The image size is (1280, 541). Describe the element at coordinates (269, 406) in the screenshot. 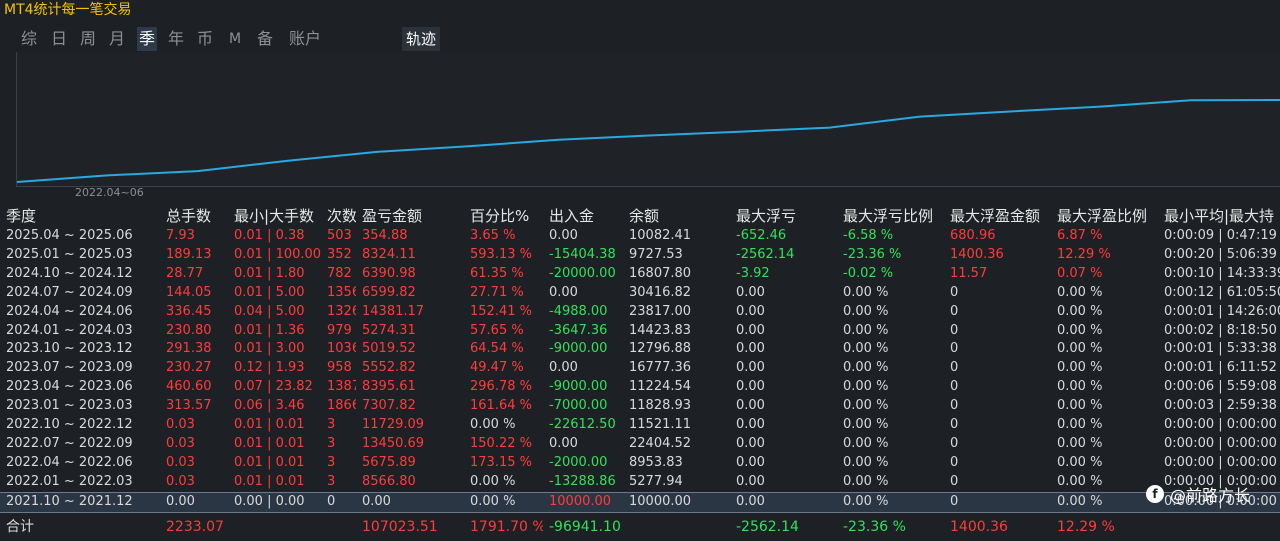

I see `table-cell: 0.06 | 3.46` at that location.